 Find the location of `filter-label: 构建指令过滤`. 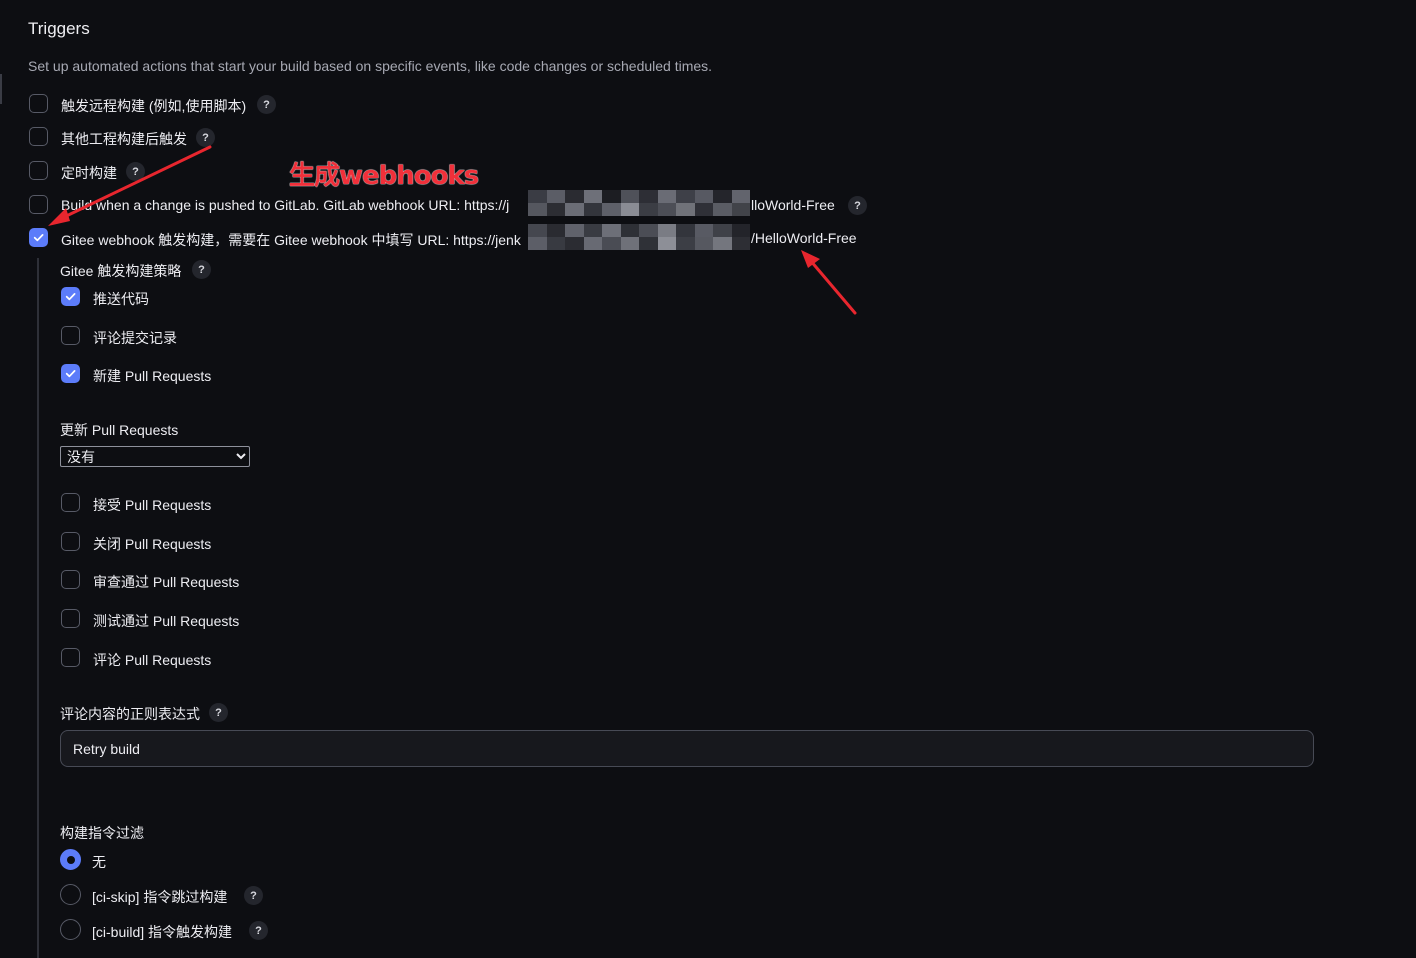

filter-label: 构建指令过滤 is located at coordinates (102, 833).